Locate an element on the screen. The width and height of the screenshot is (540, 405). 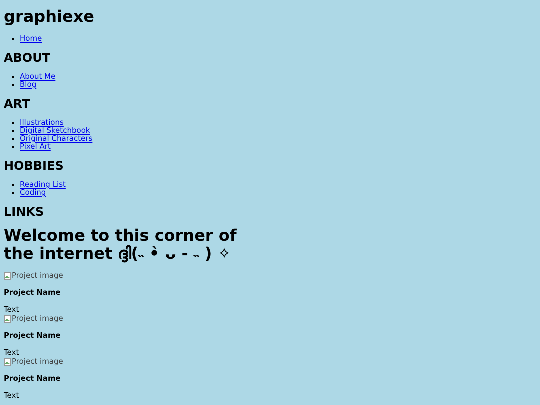
section-heading: HOBBIES is located at coordinates (34, 166).